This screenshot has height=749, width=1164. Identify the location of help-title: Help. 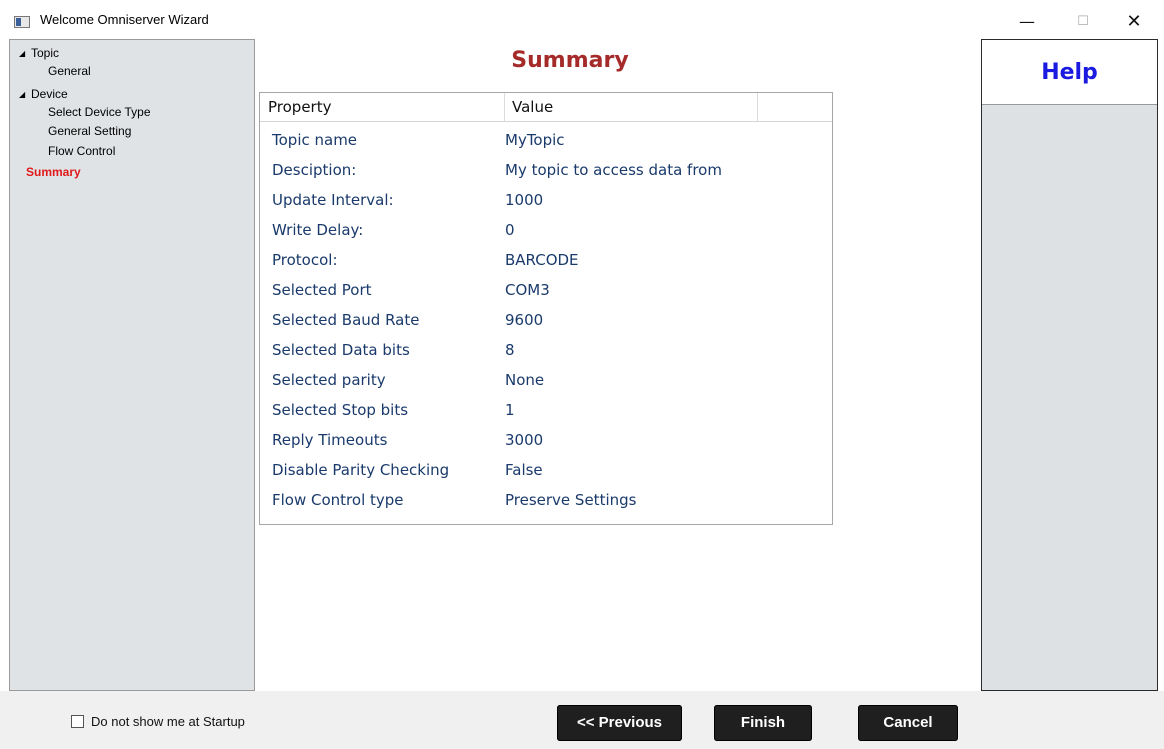
(1069, 72).